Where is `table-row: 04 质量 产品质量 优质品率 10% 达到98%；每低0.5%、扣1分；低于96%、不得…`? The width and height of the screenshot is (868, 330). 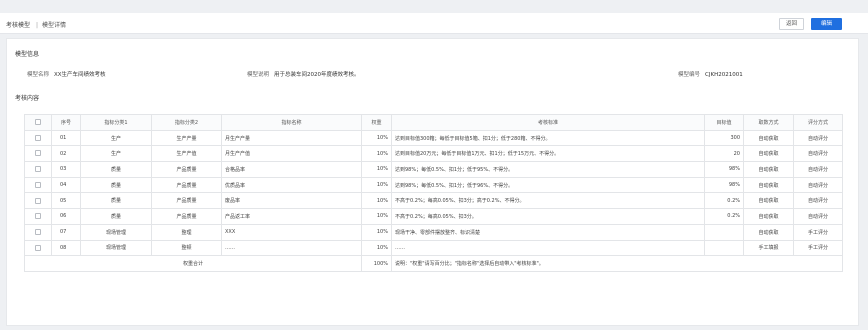 table-row: 04 质量 产品质量 优质品率 10% 达到98%；每低0.5%、扣1分；低于96%、不得… is located at coordinates (433, 185).